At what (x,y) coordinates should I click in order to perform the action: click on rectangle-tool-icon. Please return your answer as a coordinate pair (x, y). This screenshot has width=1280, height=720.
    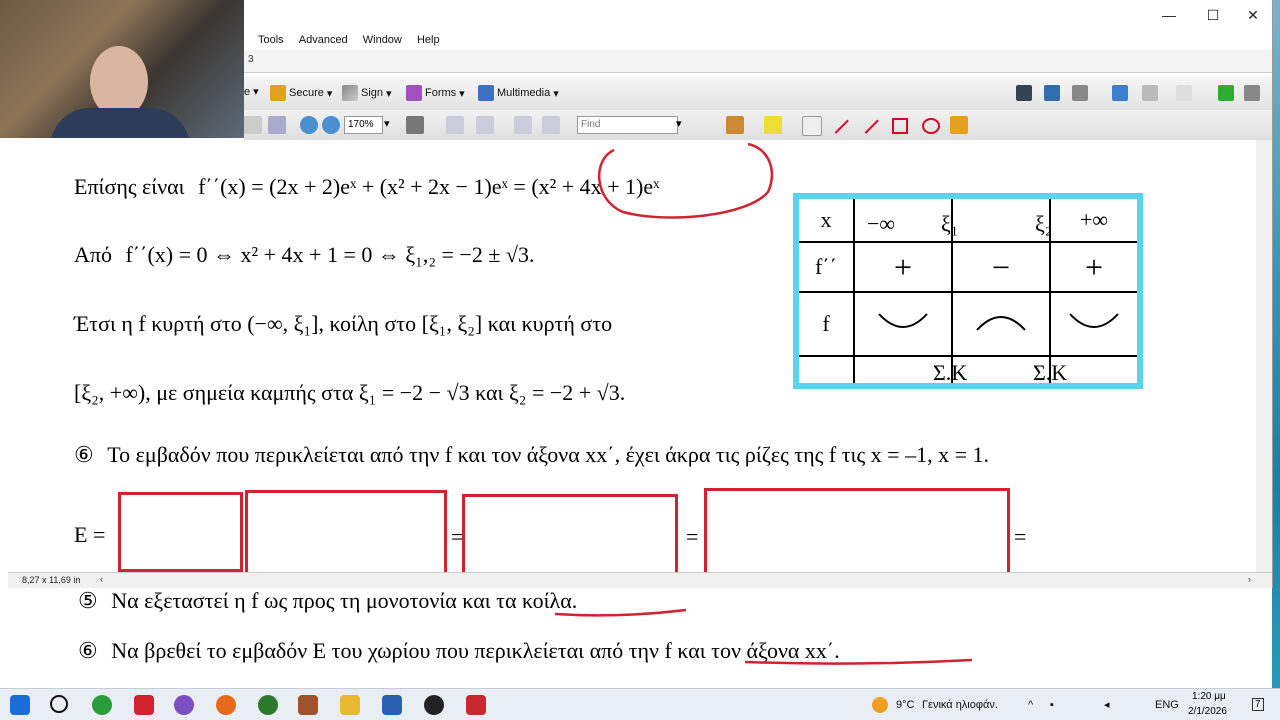
    Looking at the image, I should click on (900, 126).